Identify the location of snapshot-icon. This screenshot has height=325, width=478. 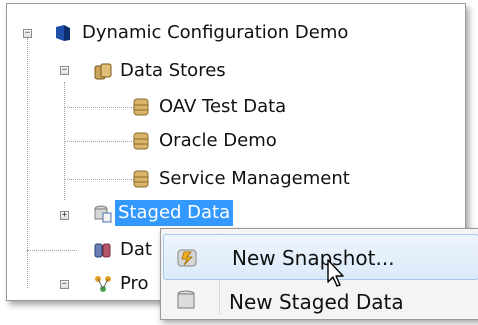
(187, 258).